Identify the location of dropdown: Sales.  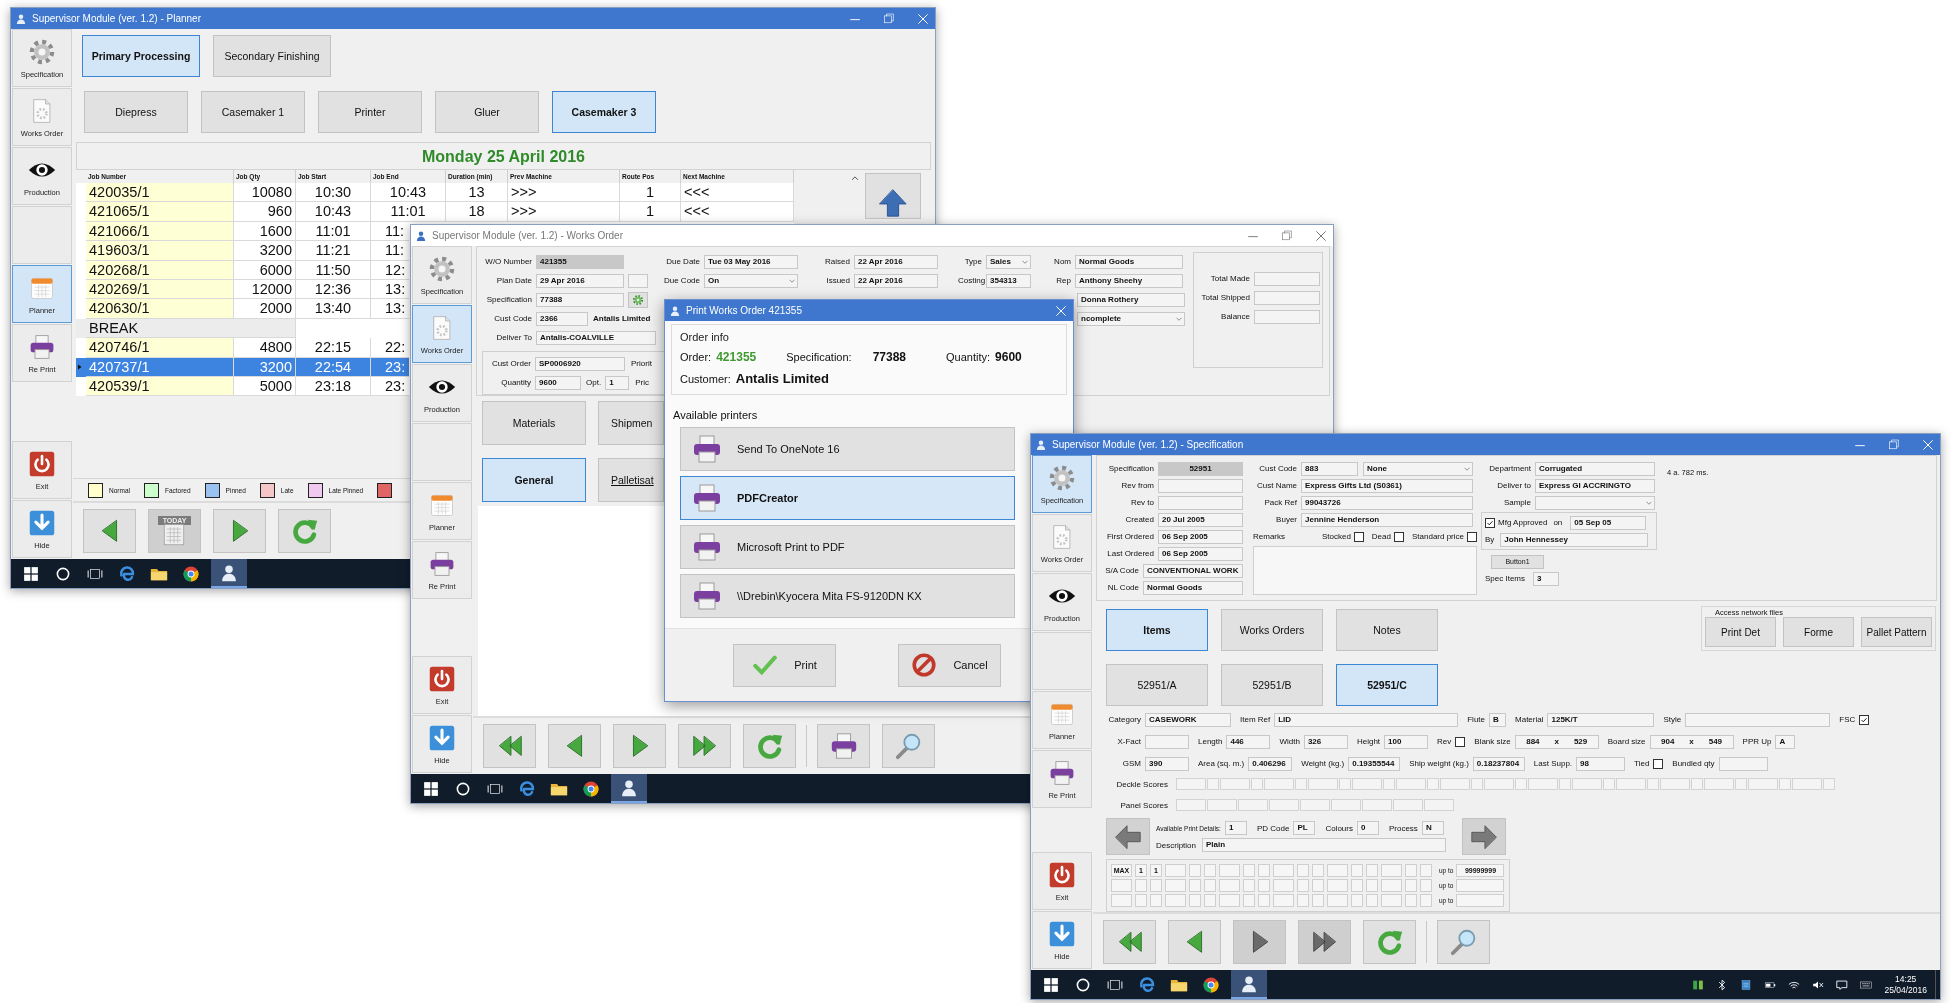
(1008, 261).